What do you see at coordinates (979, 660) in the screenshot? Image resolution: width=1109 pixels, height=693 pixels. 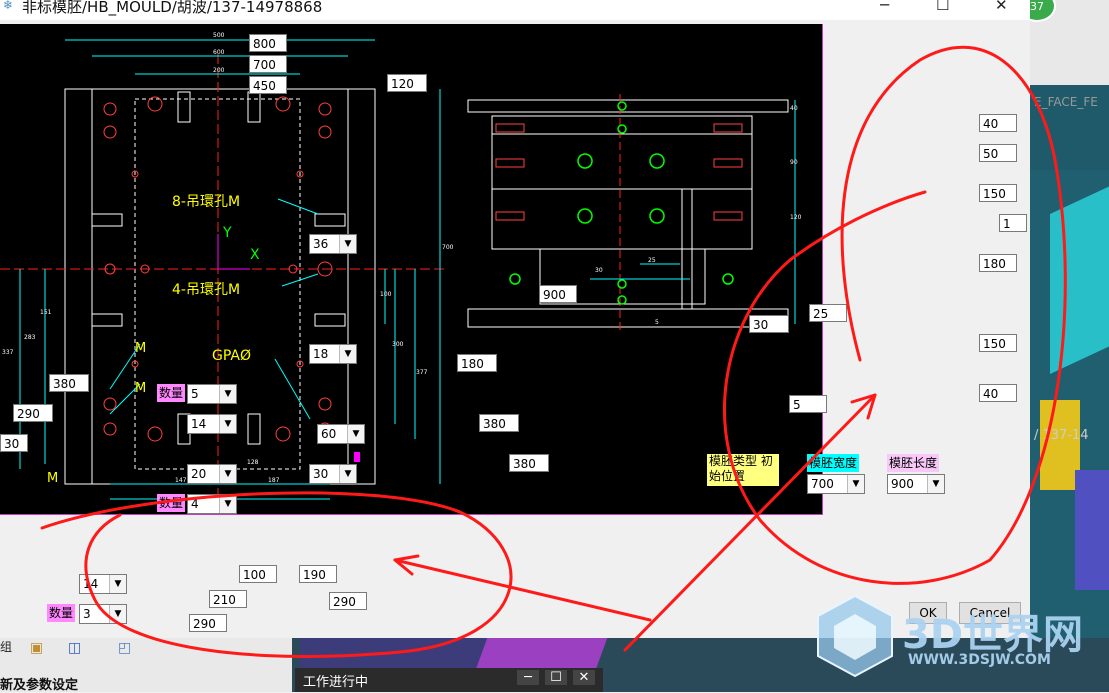 I see `watermark-url: WWW.3DSJW.COM` at bounding box center [979, 660].